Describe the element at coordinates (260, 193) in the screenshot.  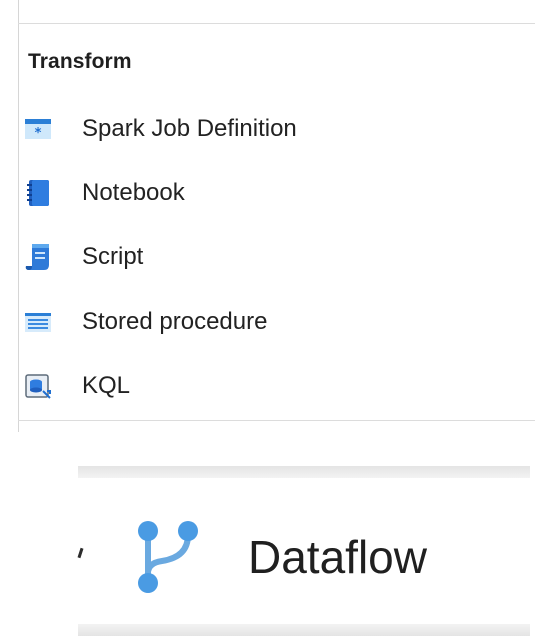
I see `activity-notebook: Notebook` at that location.